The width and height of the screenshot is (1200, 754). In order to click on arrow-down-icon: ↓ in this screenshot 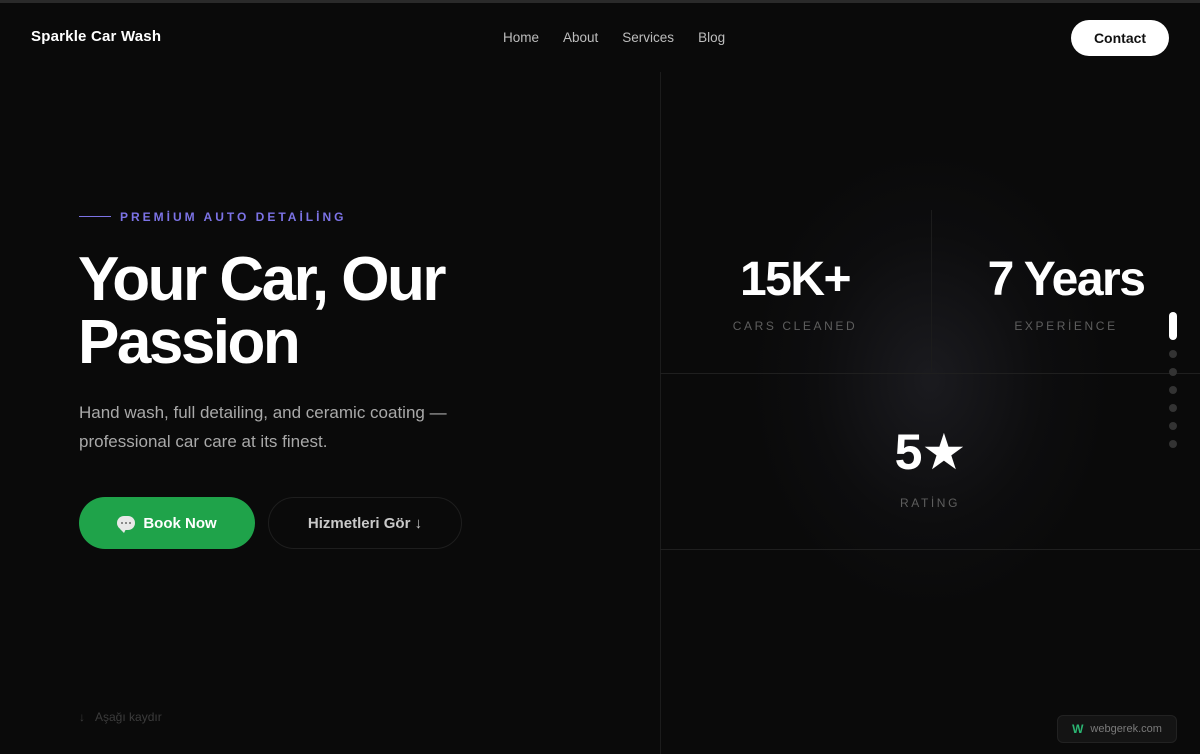, I will do `click(82, 717)`.